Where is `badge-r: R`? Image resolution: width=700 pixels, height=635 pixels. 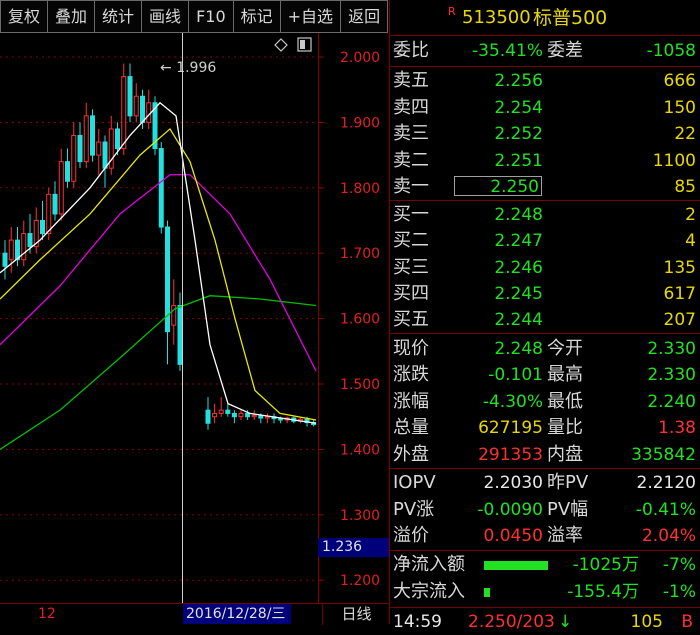
badge-r: R is located at coordinates (452, 11).